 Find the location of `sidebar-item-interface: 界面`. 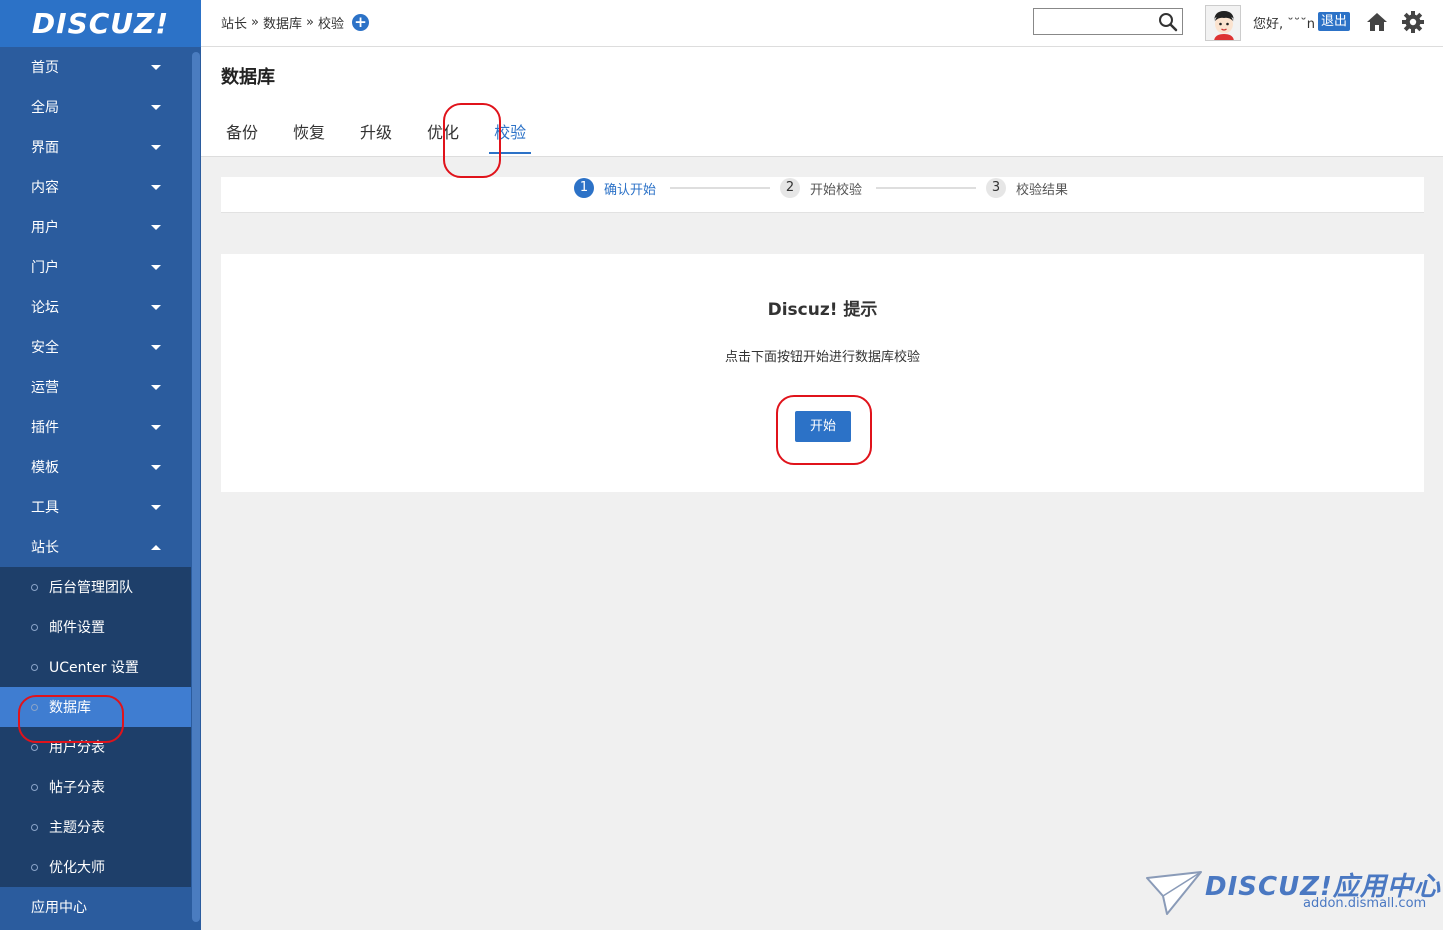

sidebar-item-interface: 界面 is located at coordinates (95, 147).